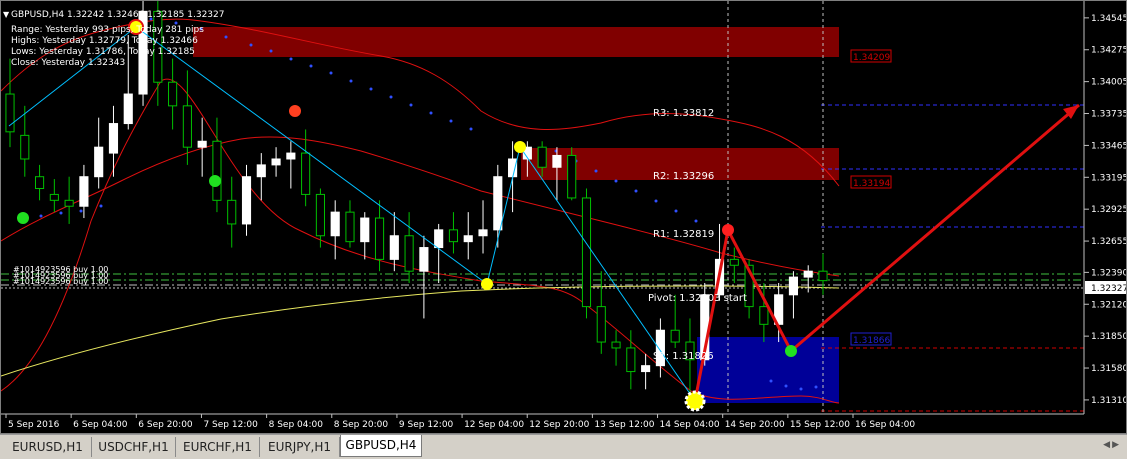  What do you see at coordinates (1106, 287) in the screenshot?
I see `current-price-tag: 1.32327` at bounding box center [1106, 287].